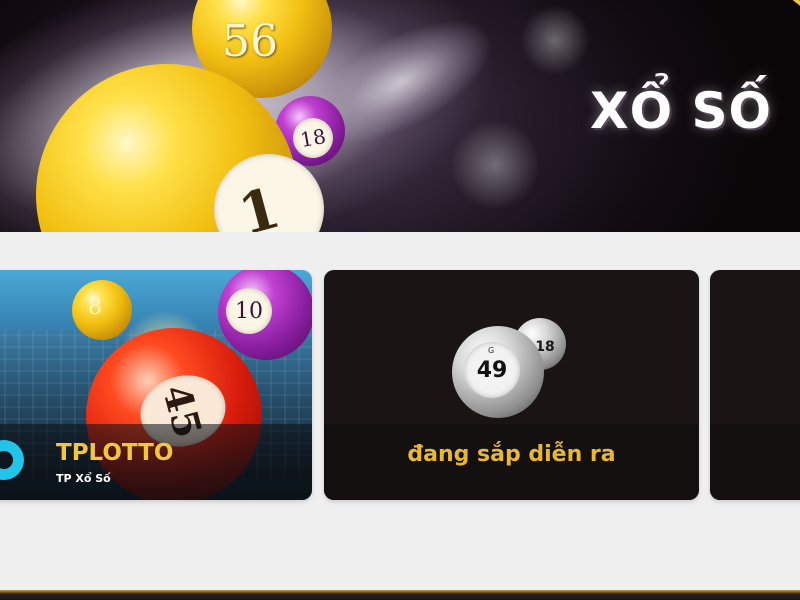 The image size is (800, 600). I want to click on card-subtitle: TP Xổ Số, so click(83, 478).